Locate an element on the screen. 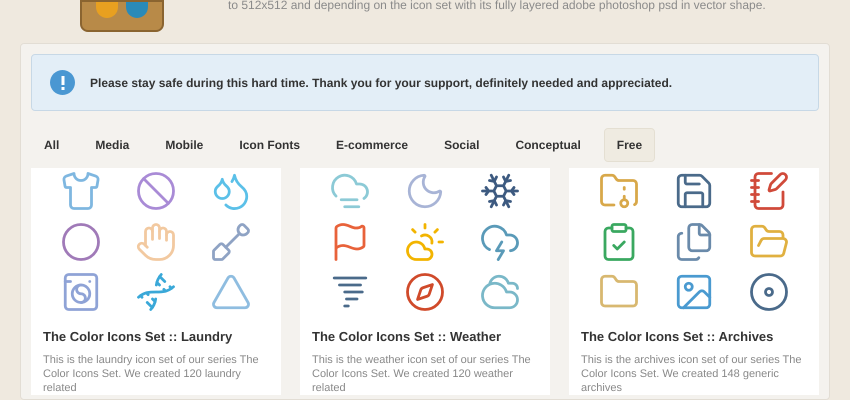  category-tab: Mobile is located at coordinates (184, 145).